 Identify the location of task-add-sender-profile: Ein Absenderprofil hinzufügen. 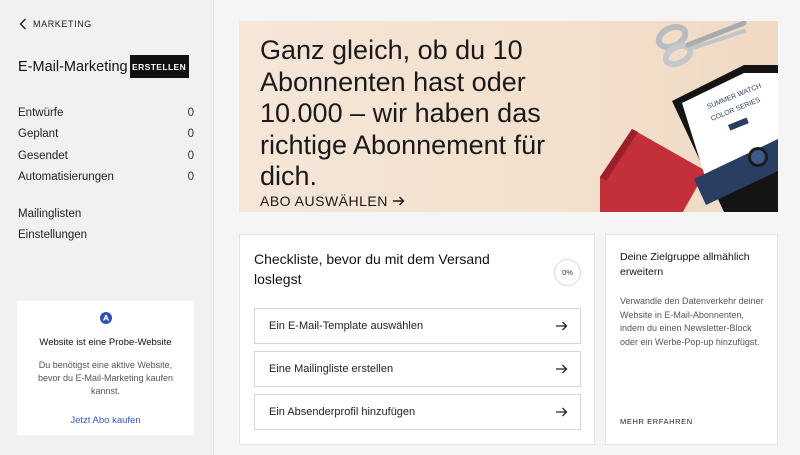
(417, 412).